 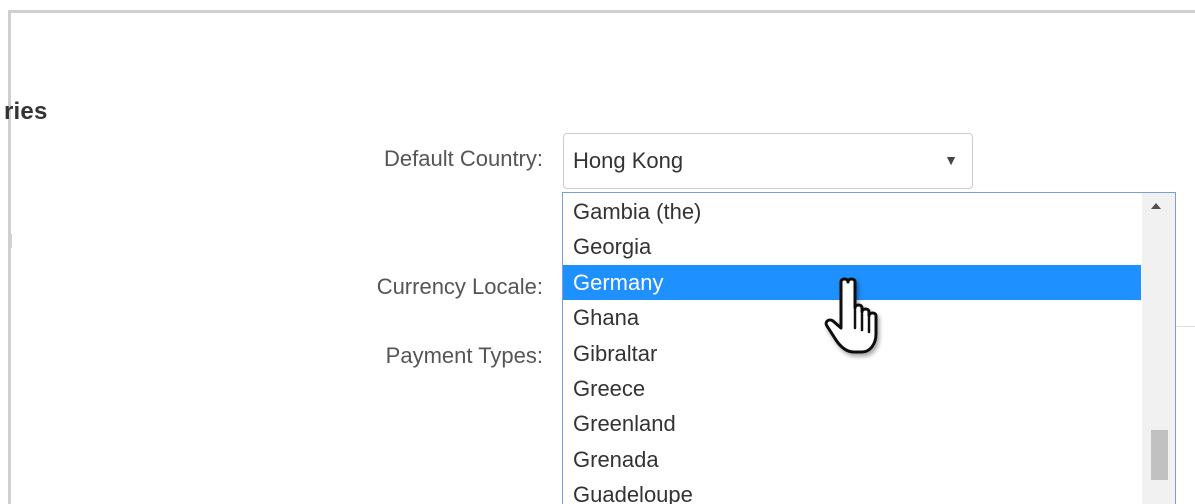 What do you see at coordinates (11, 241) in the screenshot?
I see `divider-tick` at bounding box center [11, 241].